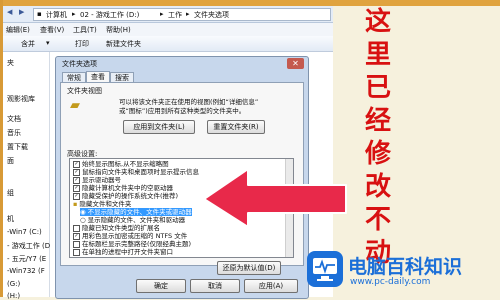 The height and width of the screenshot is (300, 500). What do you see at coordinates (125, 196) in the screenshot?
I see `setting-row: ✓ 隐藏受保护的操作系统文件(推荐)` at bounding box center [125, 196].